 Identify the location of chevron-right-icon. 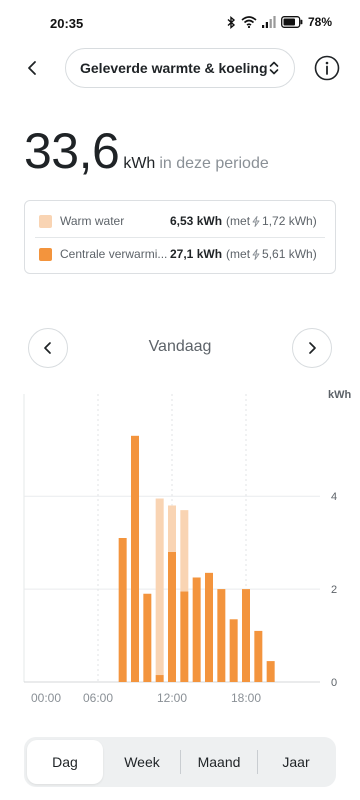
(312, 348).